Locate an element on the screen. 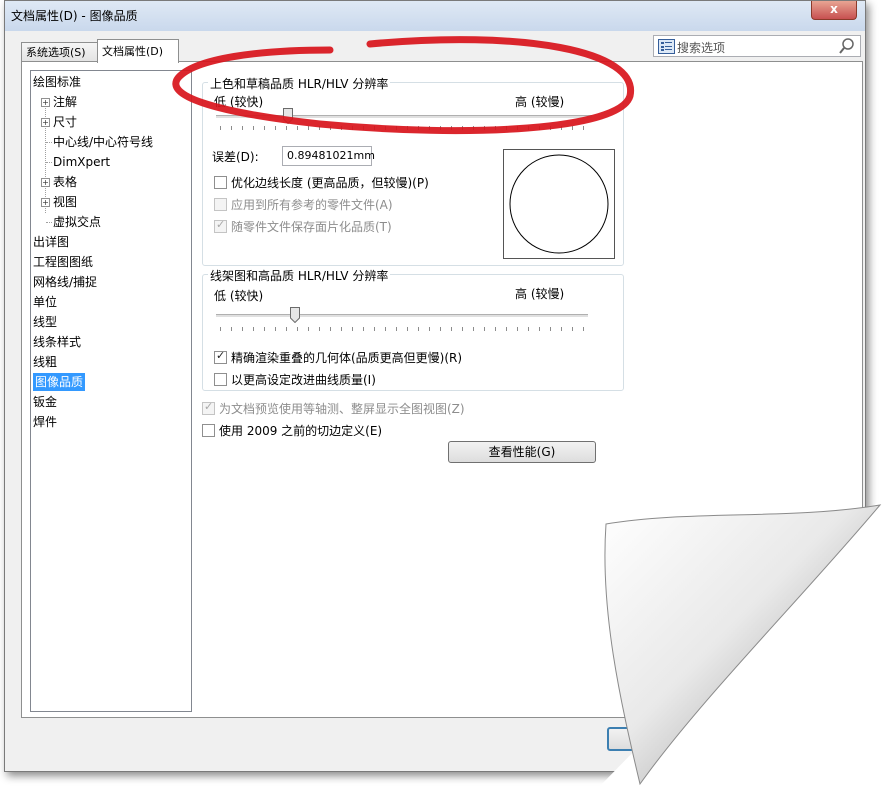 This screenshot has width=889, height=786. tab-document-properties: 文档属性(D) is located at coordinates (138, 51).